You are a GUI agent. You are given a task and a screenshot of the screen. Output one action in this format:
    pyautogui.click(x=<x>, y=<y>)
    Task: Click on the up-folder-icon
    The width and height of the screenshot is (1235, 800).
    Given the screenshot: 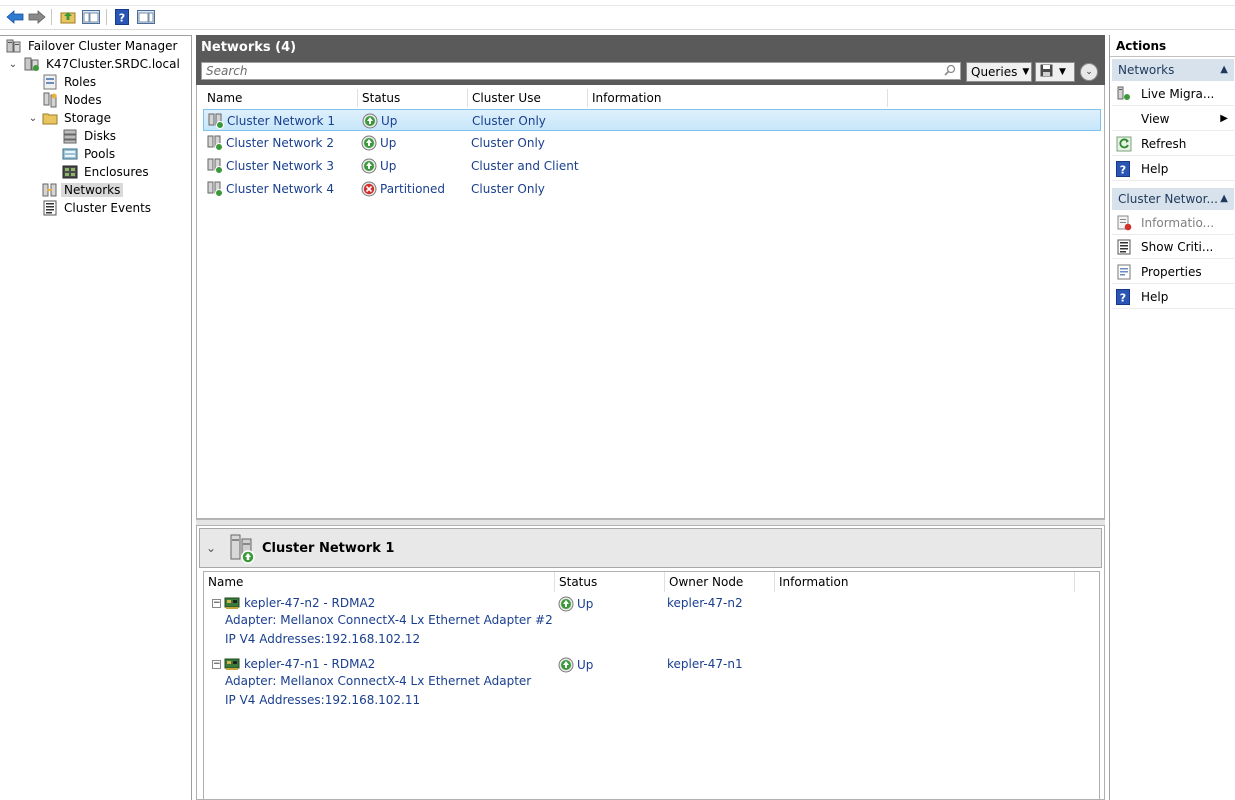 What is the action you would take?
    pyautogui.click(x=68, y=17)
    